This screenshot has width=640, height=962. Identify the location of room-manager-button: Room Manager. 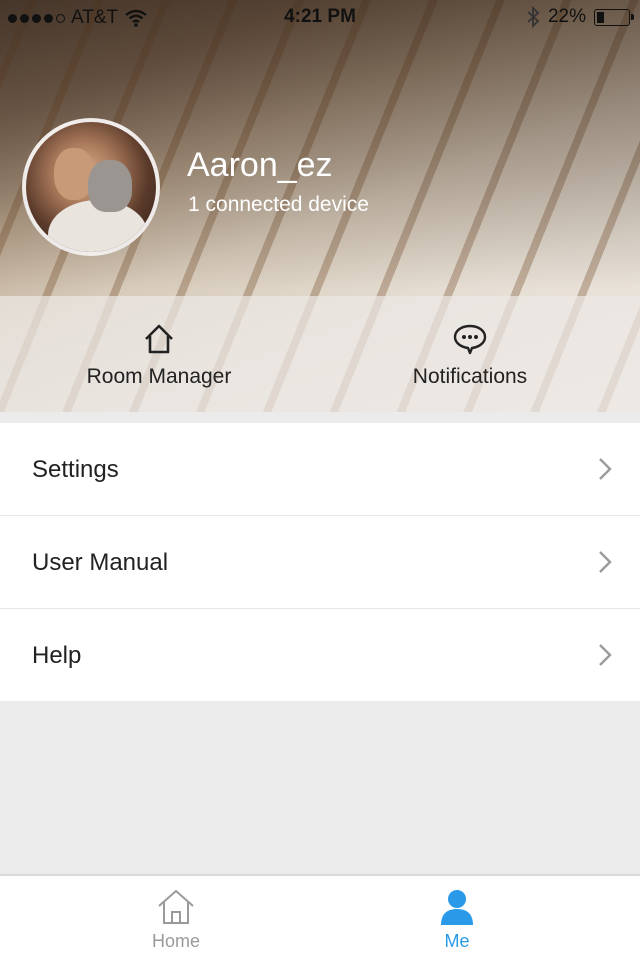
(159, 354).